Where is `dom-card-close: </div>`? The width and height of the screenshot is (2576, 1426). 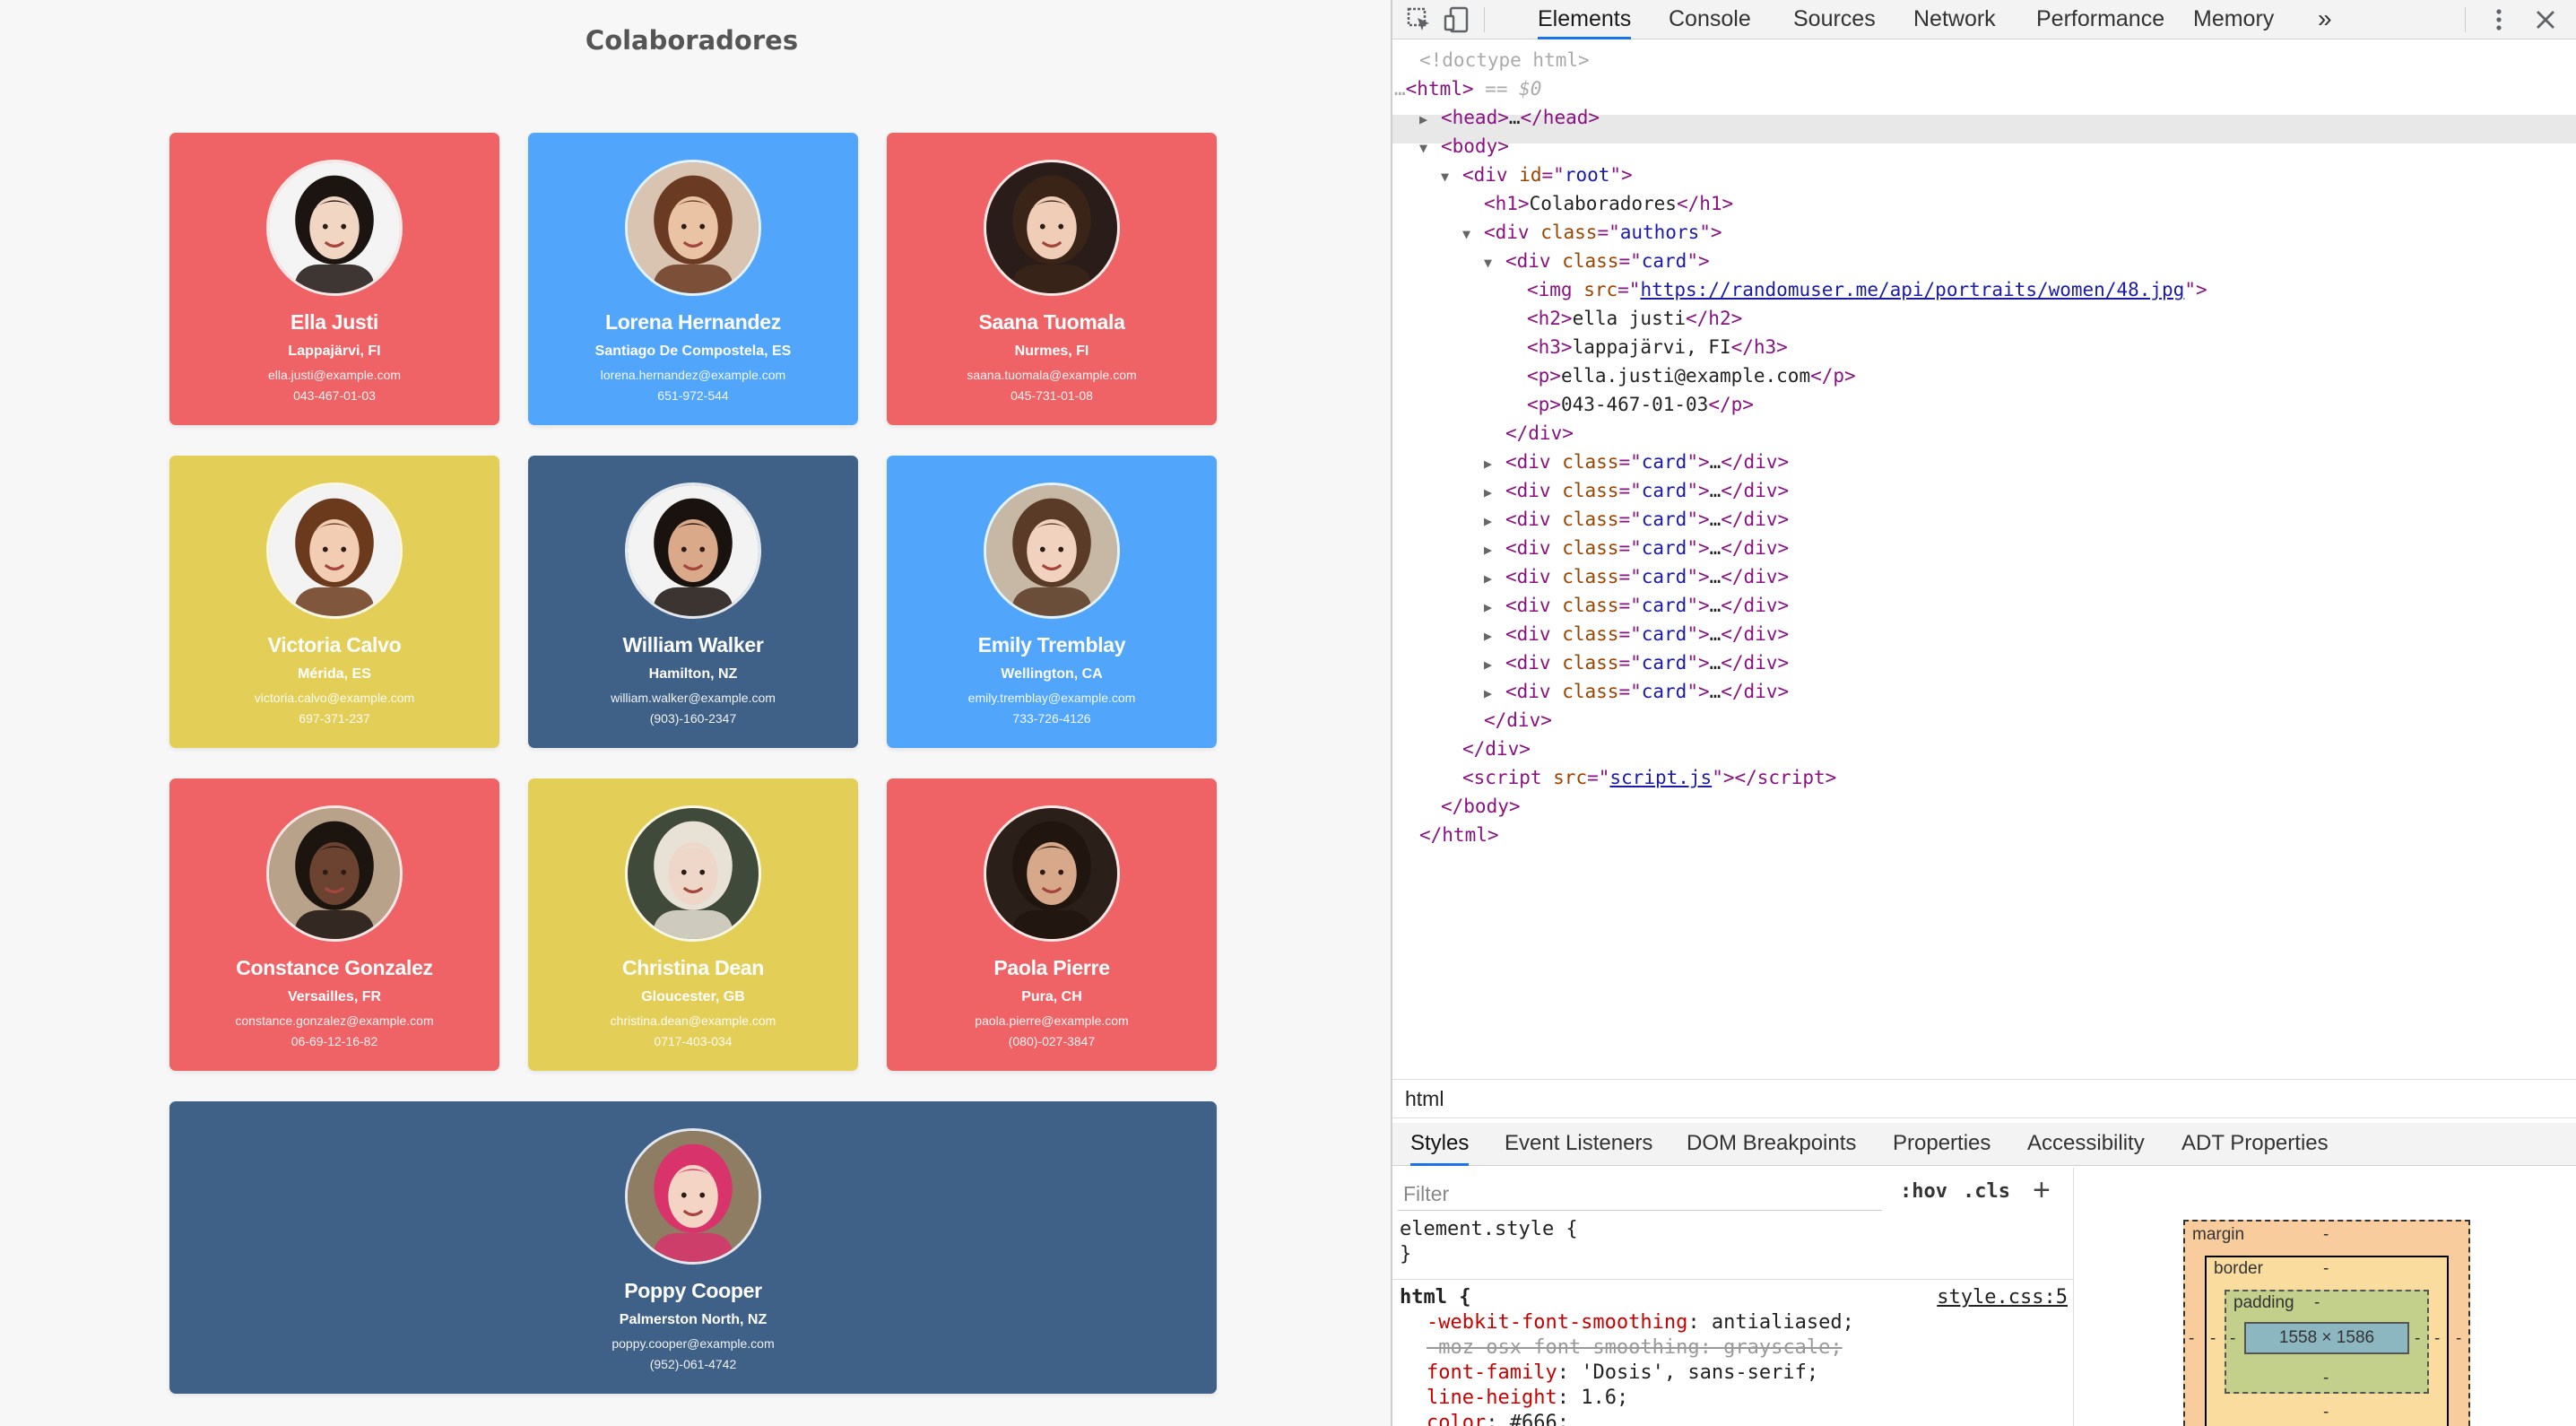 dom-card-close: </div> is located at coordinates (1539, 433).